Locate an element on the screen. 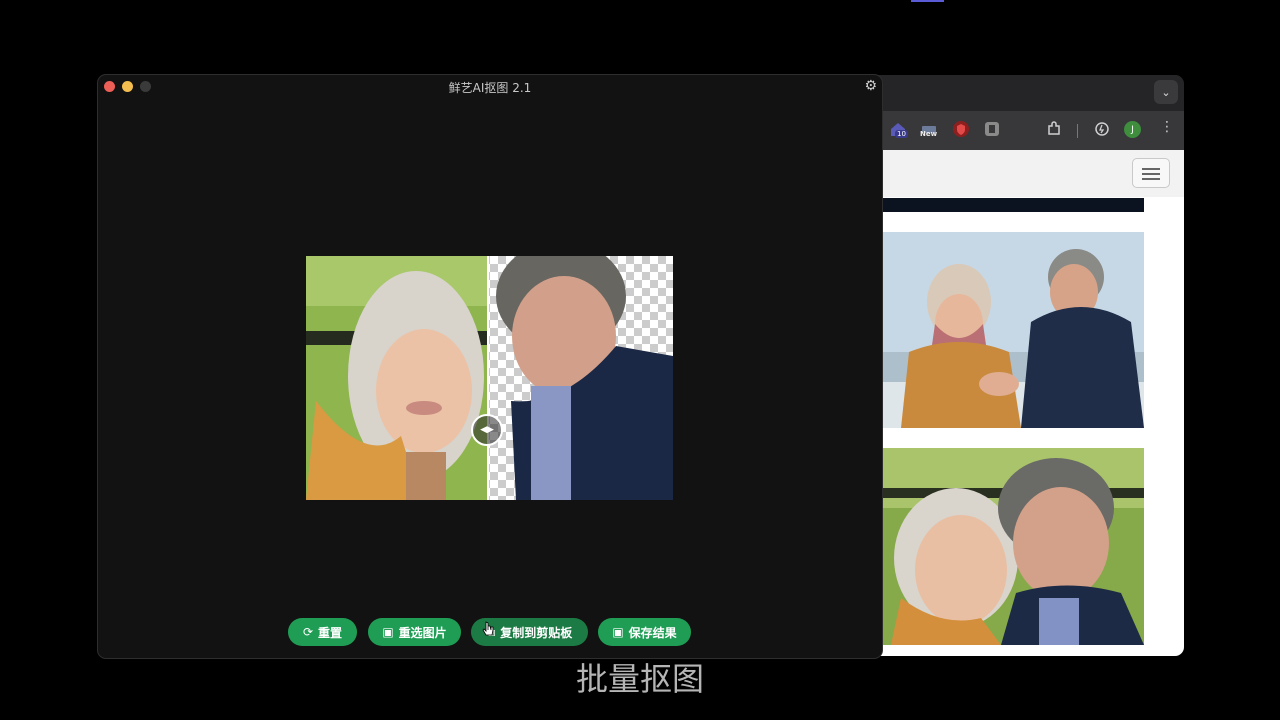  chevron-down-icon: ⌄ is located at coordinates (1166, 92).